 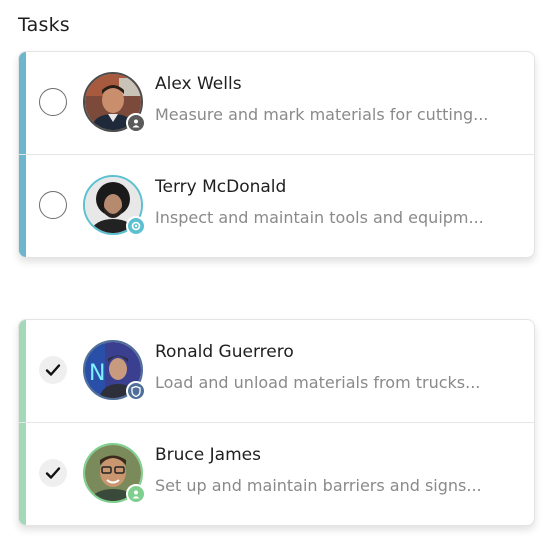 I want to click on page-title: Tasks, so click(x=44, y=25).